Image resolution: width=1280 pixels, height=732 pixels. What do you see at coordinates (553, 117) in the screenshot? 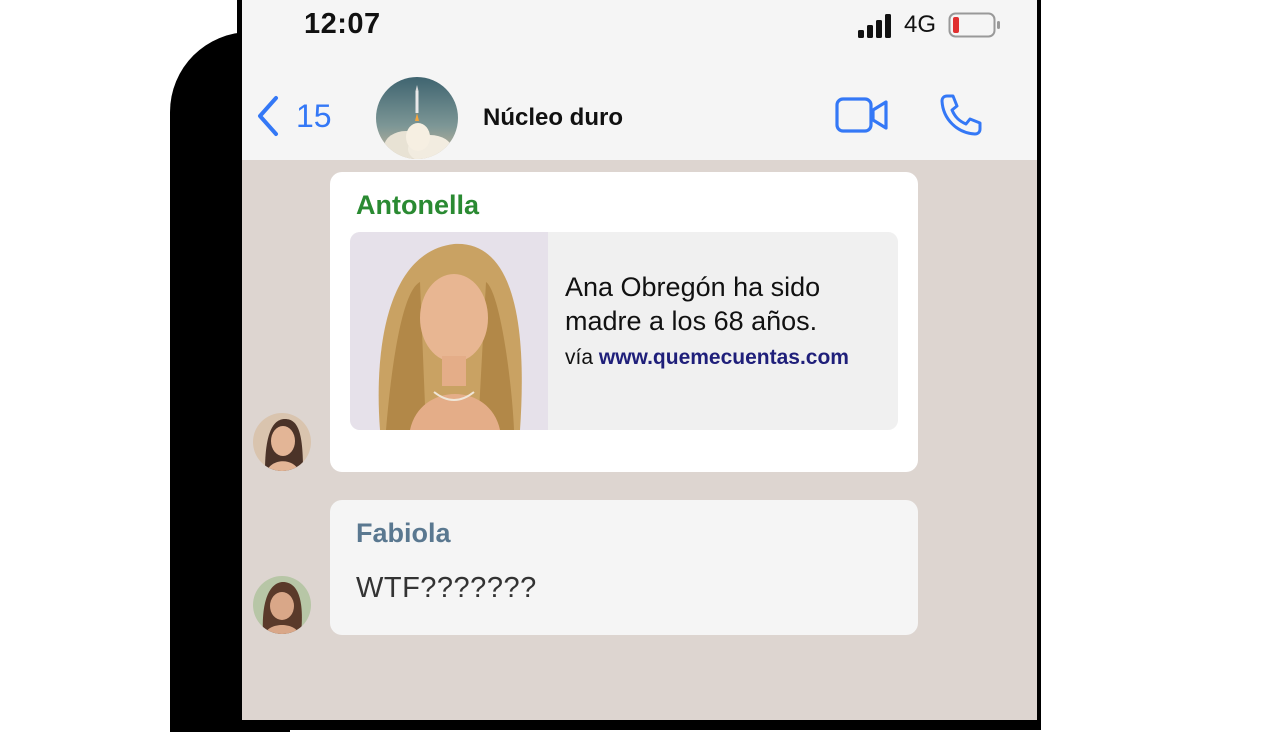
I see `group-name: Núcleo duro` at bounding box center [553, 117].